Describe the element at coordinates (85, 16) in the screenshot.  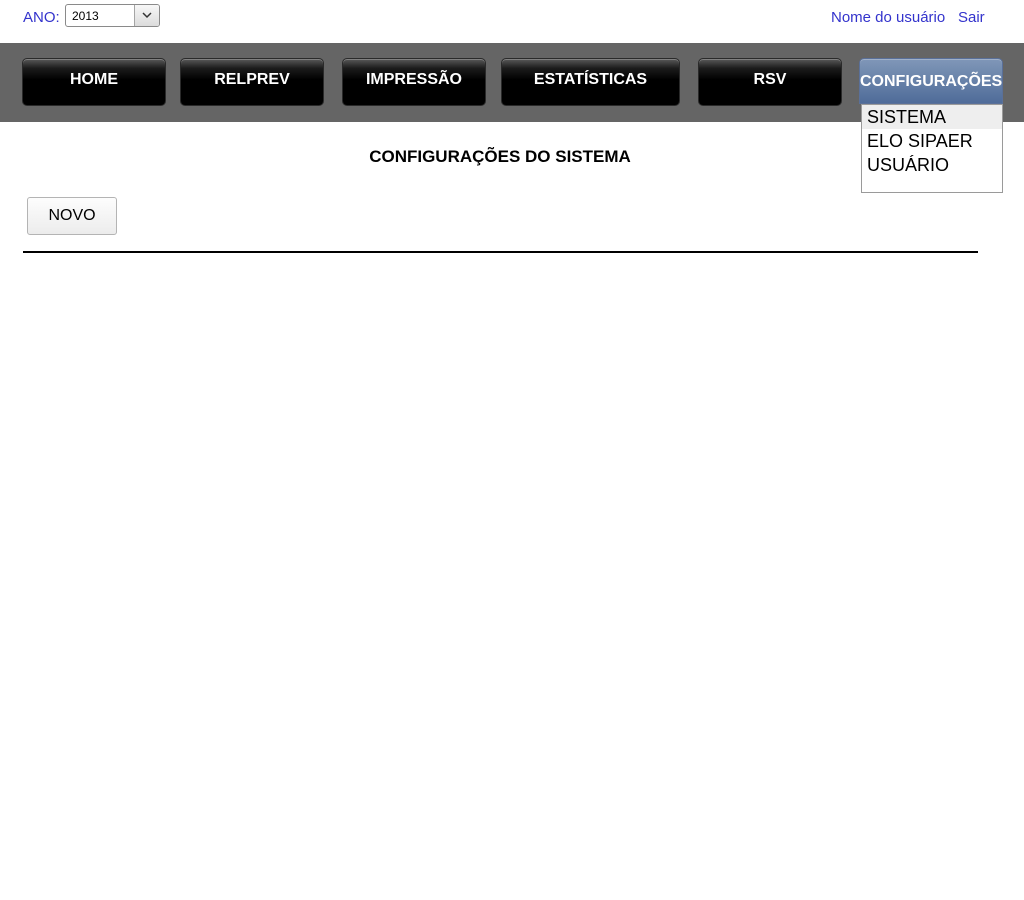
I see `year-select-value: 2013` at that location.